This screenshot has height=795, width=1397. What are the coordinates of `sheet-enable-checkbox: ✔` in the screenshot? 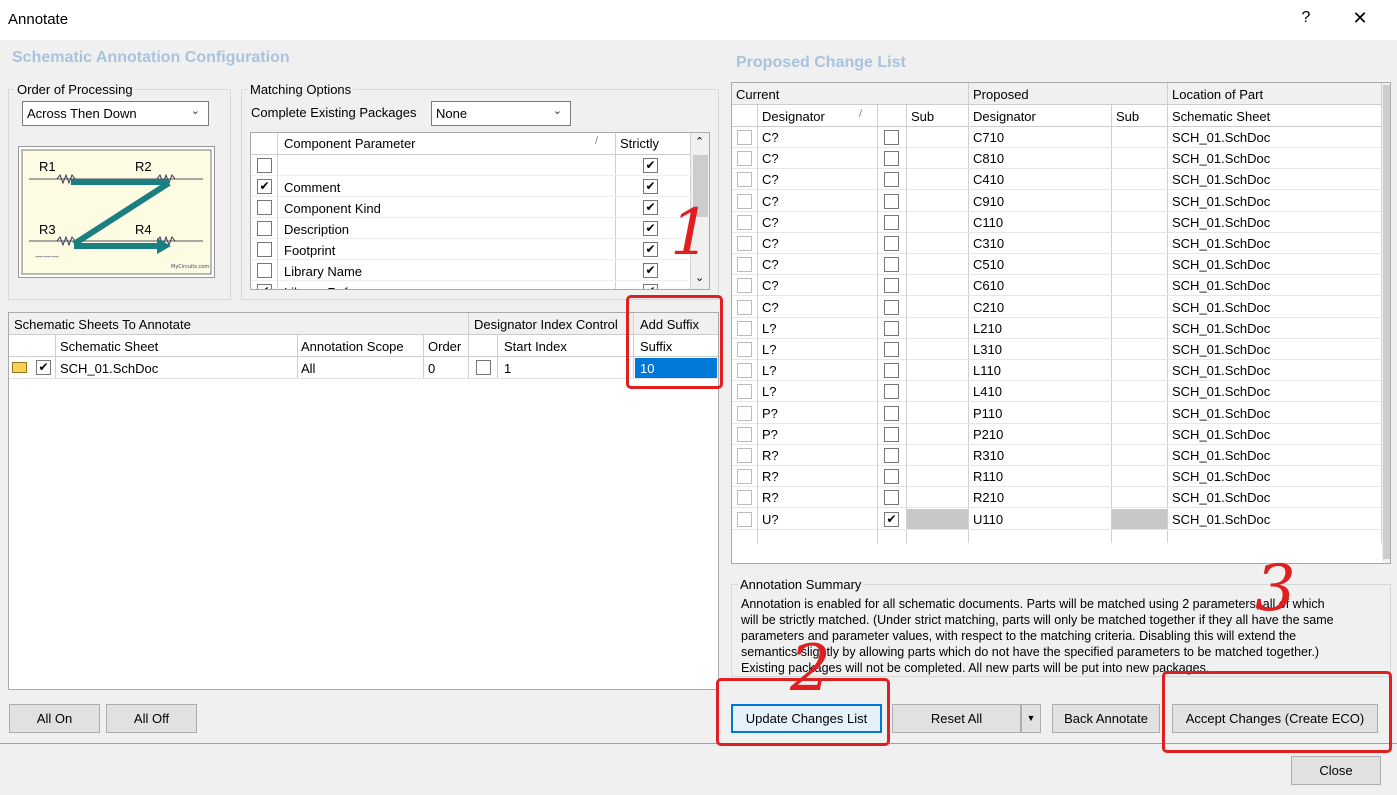 It's located at (43, 367).